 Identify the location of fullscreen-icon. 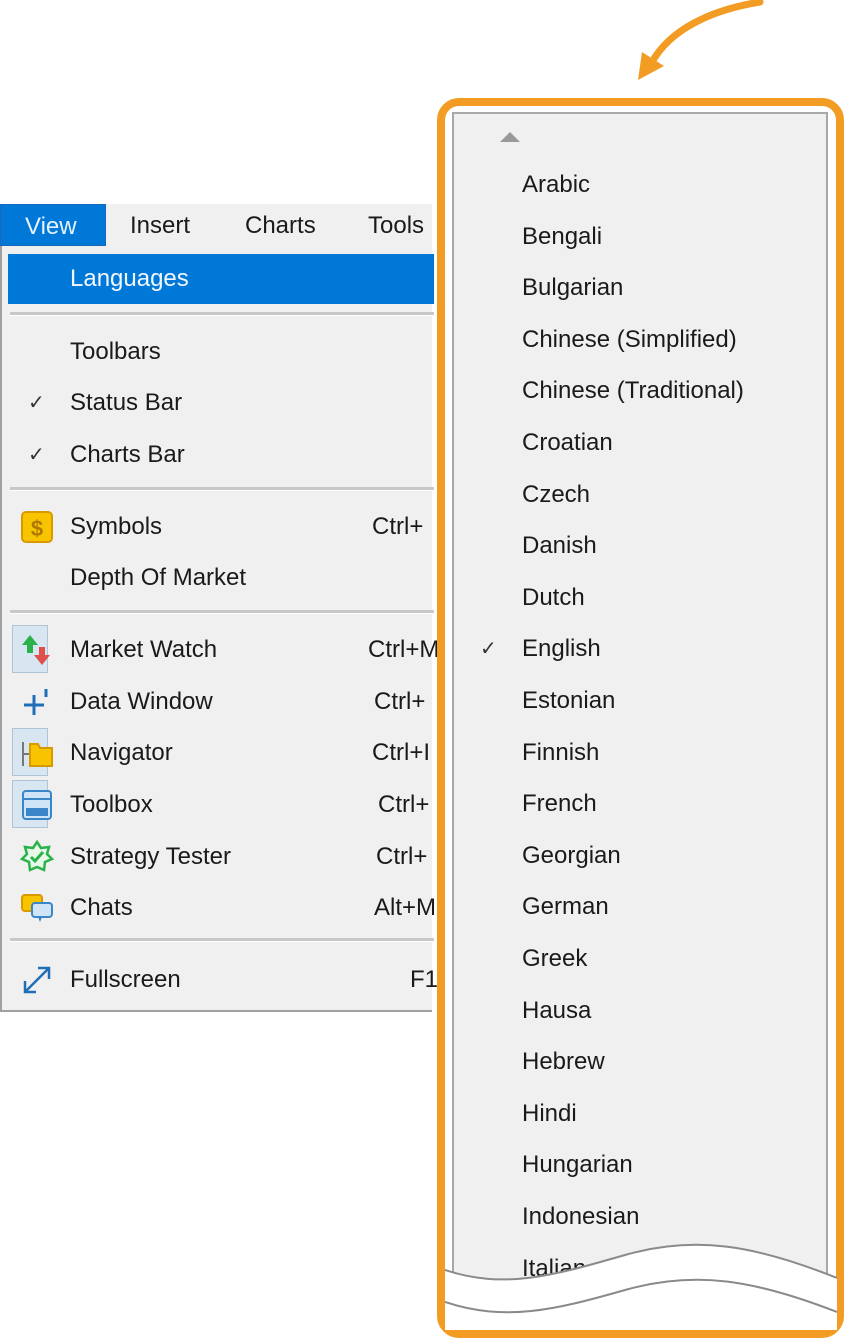
(37, 980).